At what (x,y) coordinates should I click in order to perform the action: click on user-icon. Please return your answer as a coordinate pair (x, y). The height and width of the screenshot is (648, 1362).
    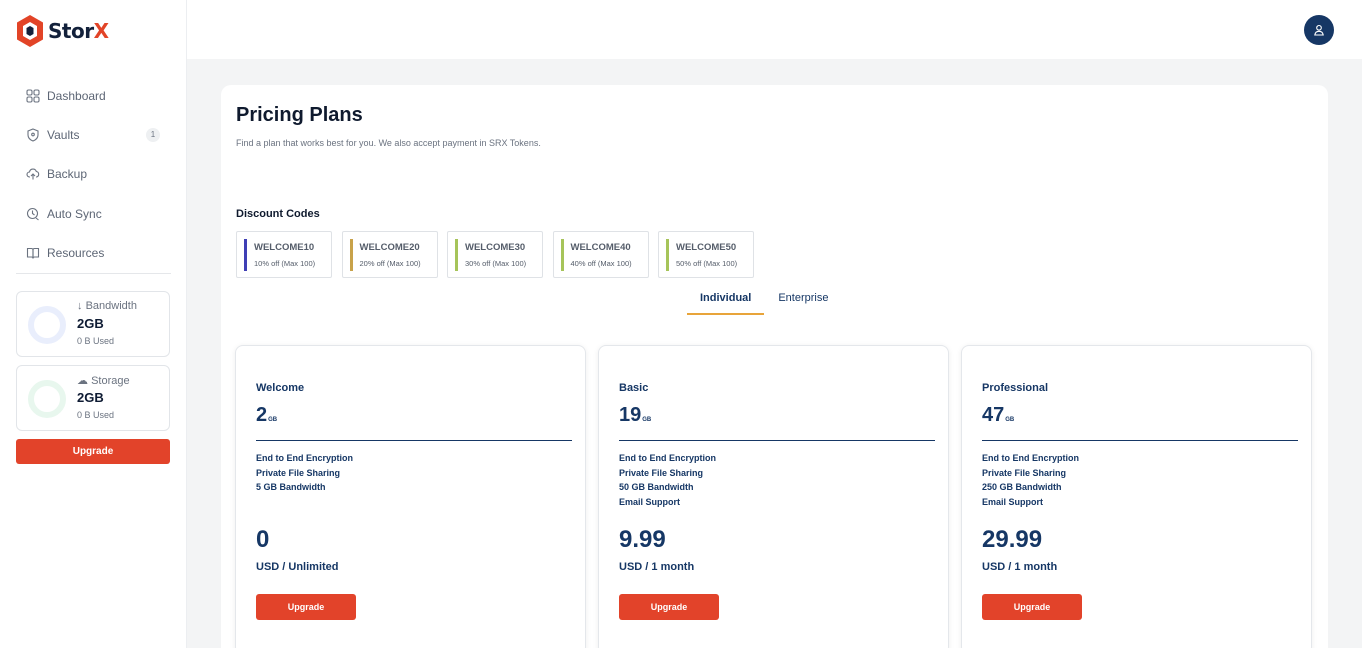
    Looking at the image, I should click on (1319, 30).